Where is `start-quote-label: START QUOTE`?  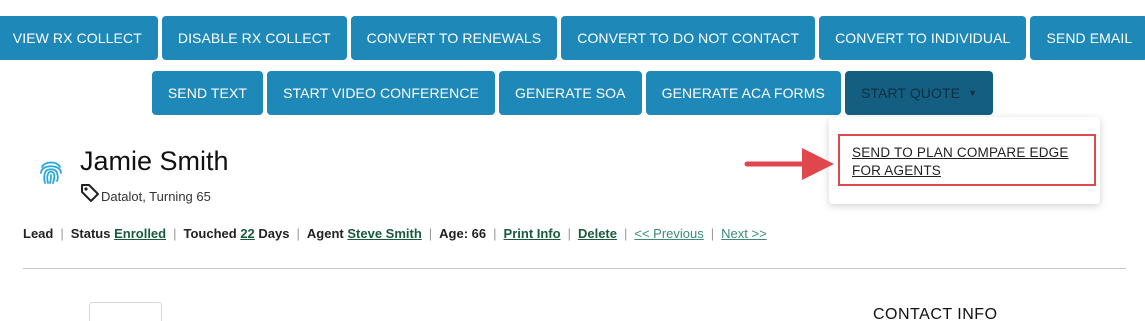
start-quote-label: START QUOTE is located at coordinates (910, 93).